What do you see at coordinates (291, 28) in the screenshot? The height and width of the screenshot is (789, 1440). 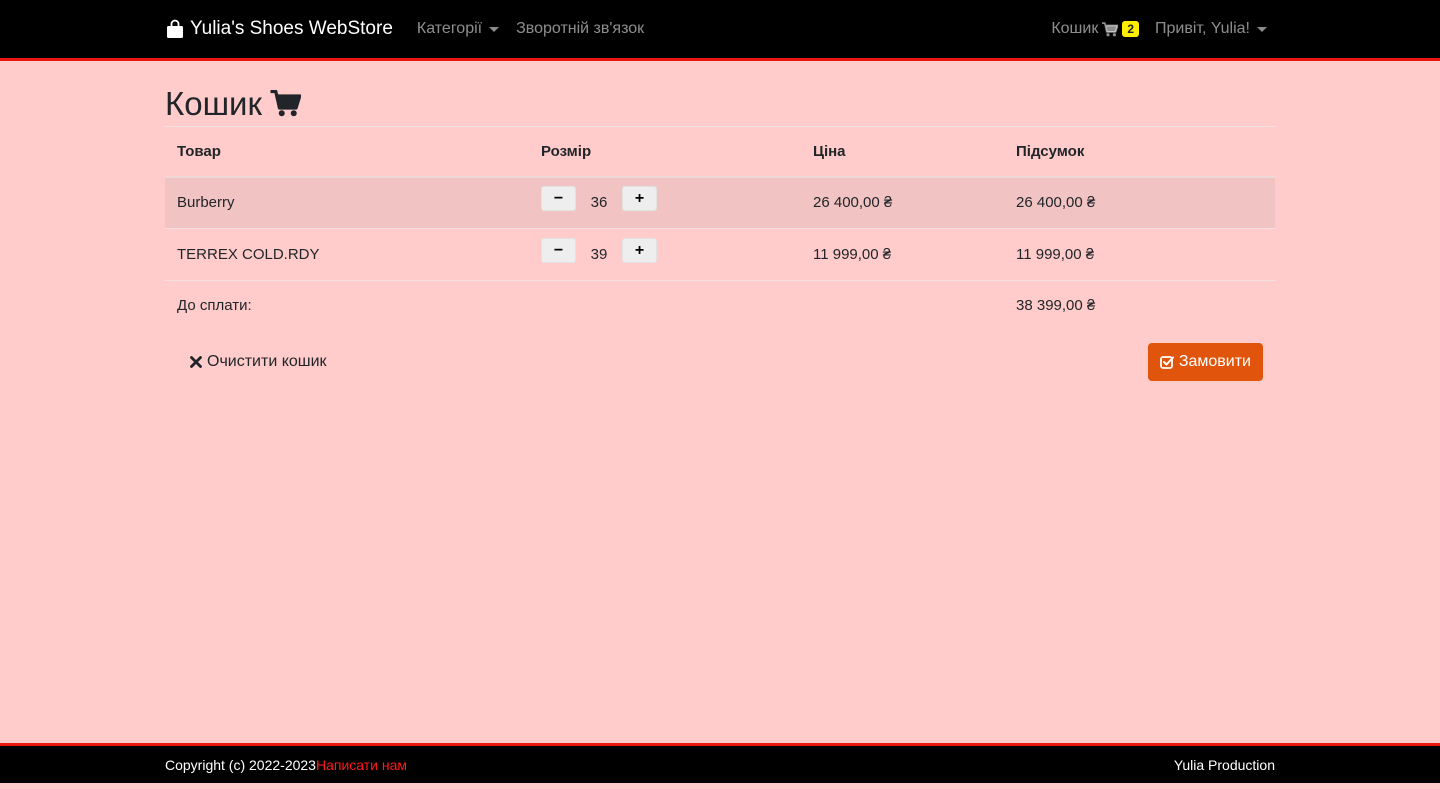 I see `brand-name: Yulia's Shoes WebStore` at bounding box center [291, 28].